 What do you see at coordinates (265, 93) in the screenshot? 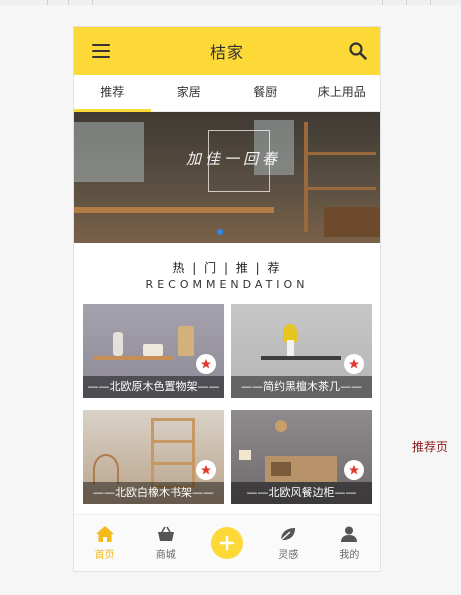
I see `tab-kitchen: 餐厨` at bounding box center [265, 93].